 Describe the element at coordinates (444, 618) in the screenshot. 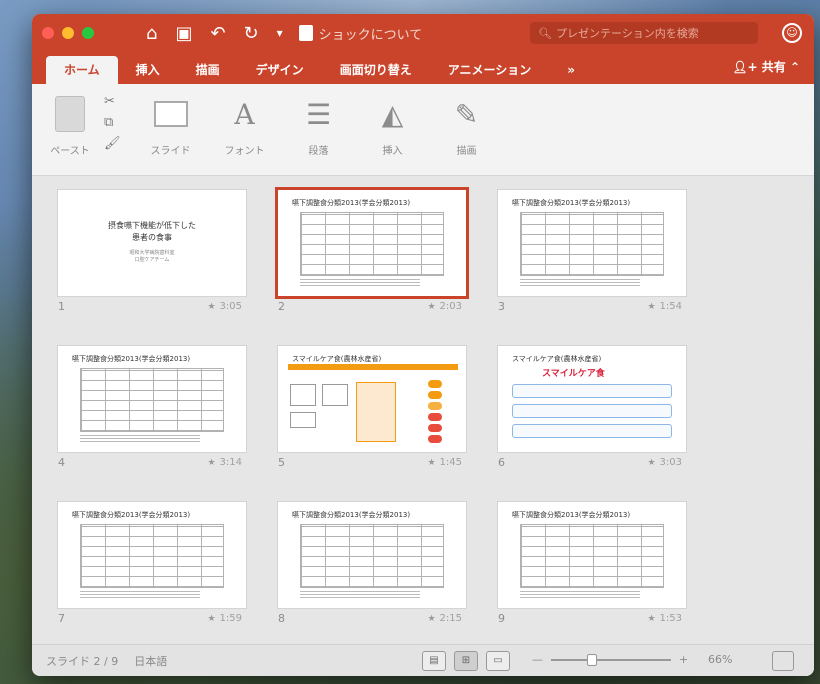

I see `slide-timing: ★ 2:15` at that location.